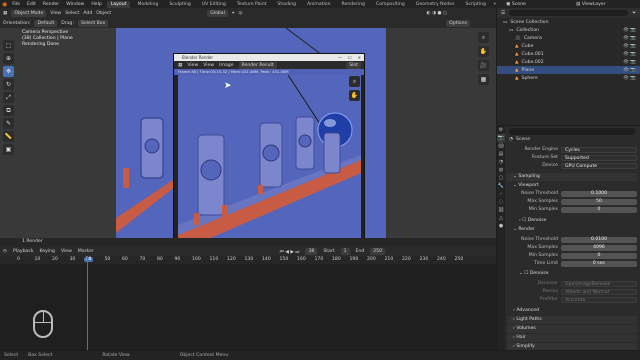 The height and width of the screenshot is (360, 640). Describe the element at coordinates (47, 251) in the screenshot. I see `timeline-menu-keying: Keying` at that location.